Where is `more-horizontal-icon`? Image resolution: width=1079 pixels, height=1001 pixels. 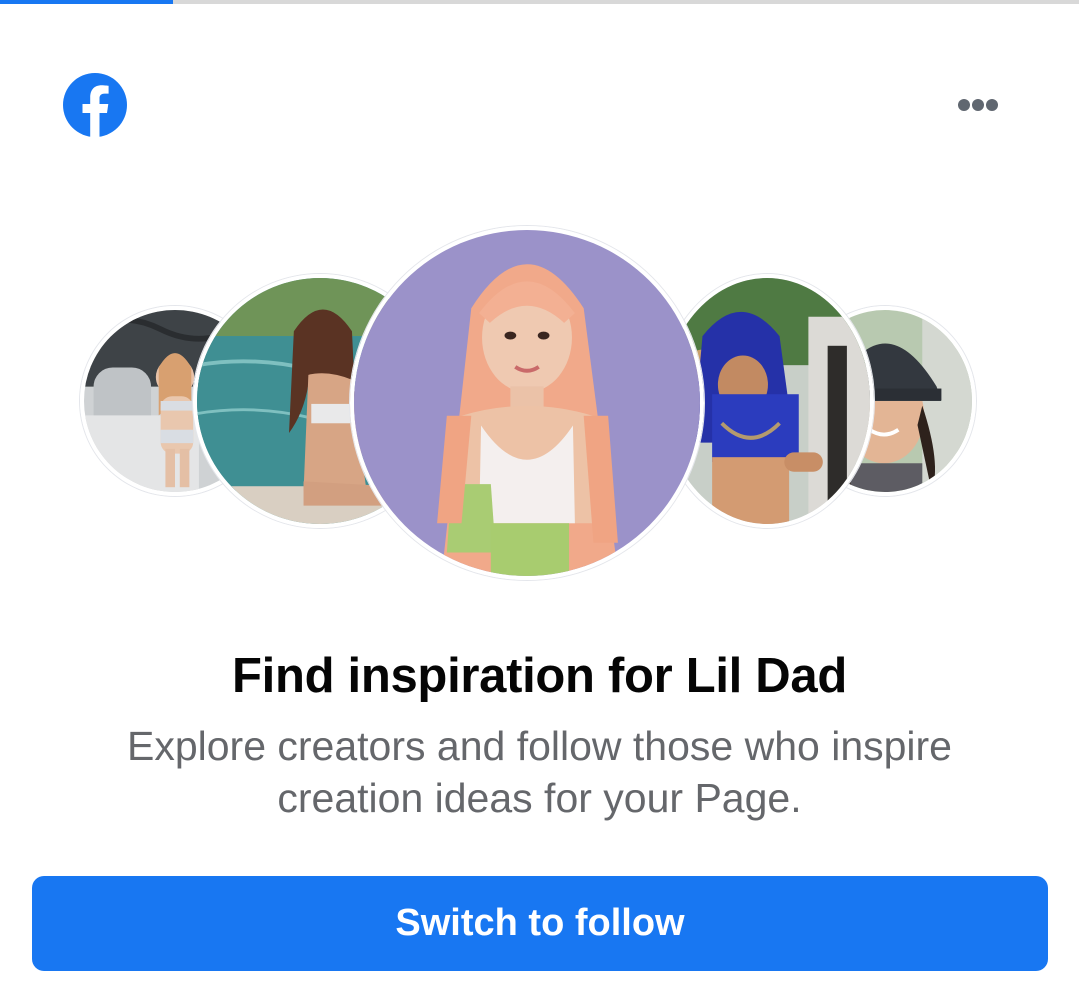
more-horizontal-icon is located at coordinates (978, 105).